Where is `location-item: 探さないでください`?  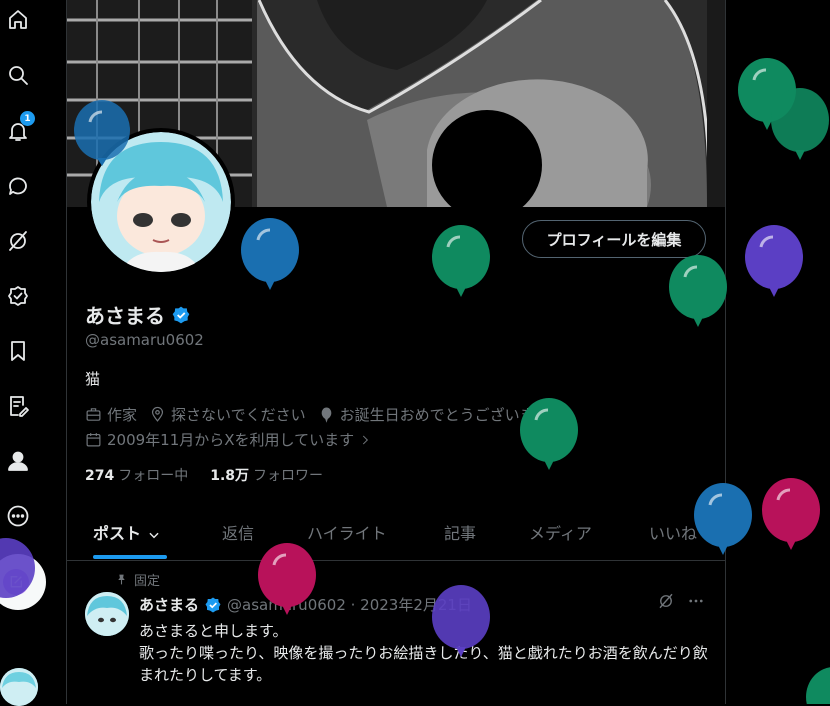
location-item: 探さないでください is located at coordinates (227, 414).